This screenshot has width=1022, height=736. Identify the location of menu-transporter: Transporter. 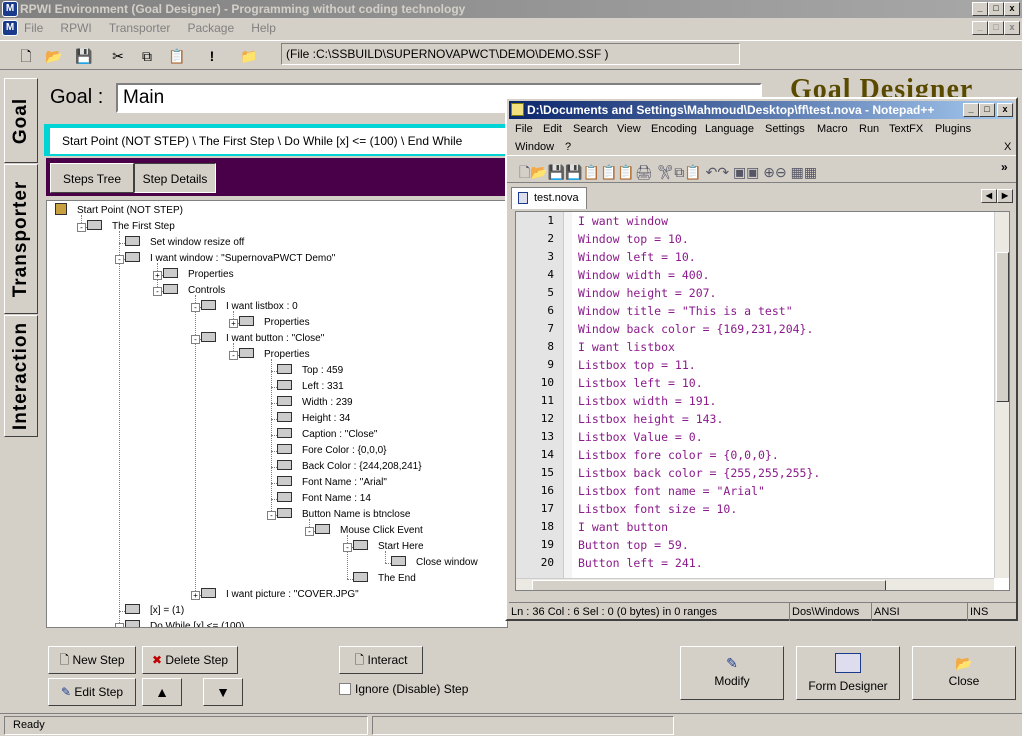
(140, 28).